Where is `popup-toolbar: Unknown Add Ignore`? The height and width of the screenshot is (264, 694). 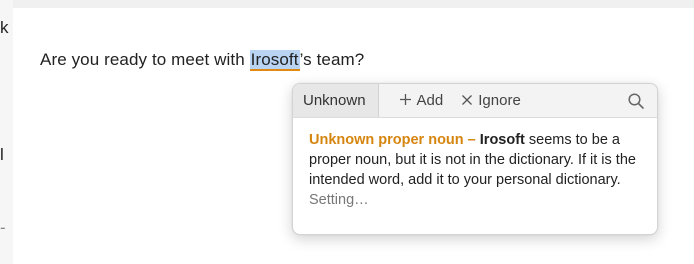
popup-toolbar: Unknown Add Ignore is located at coordinates (475, 101).